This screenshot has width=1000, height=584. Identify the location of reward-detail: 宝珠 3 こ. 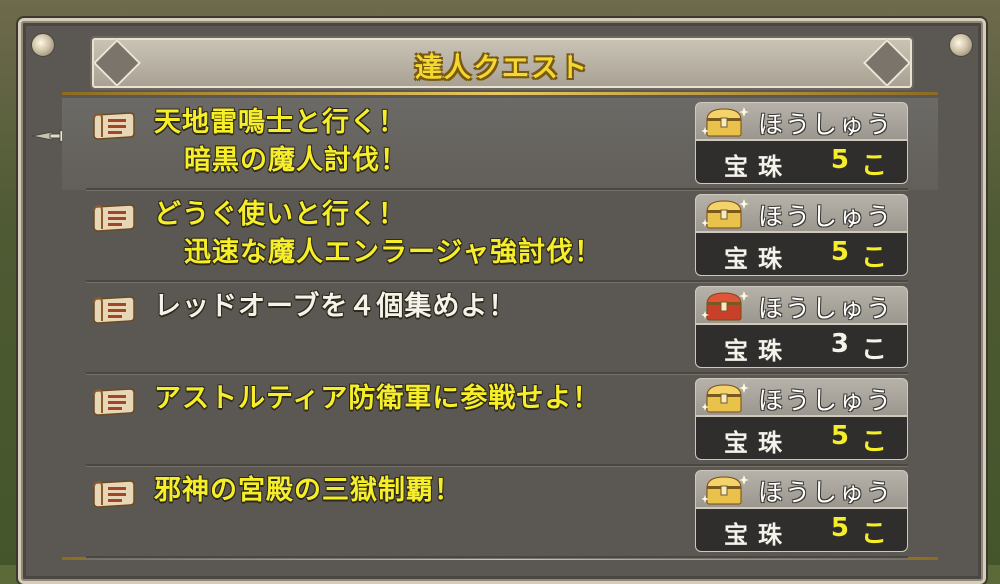
(801, 346).